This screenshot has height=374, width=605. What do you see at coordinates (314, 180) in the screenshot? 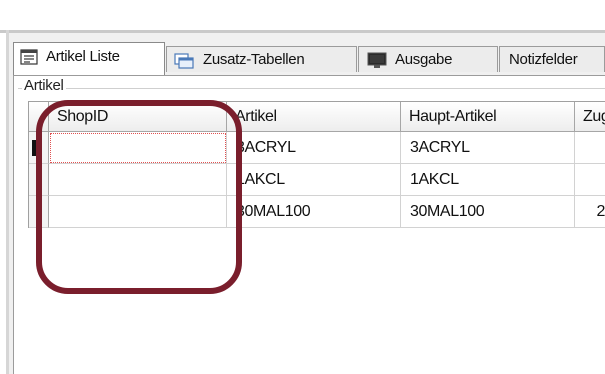
I see `cell-artikel: 1AKCL` at bounding box center [314, 180].